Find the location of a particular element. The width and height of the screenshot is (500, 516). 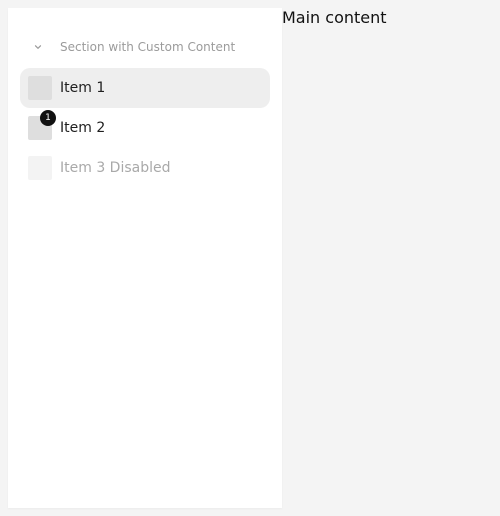

section-header: Section with Custom Content is located at coordinates (145, 47).